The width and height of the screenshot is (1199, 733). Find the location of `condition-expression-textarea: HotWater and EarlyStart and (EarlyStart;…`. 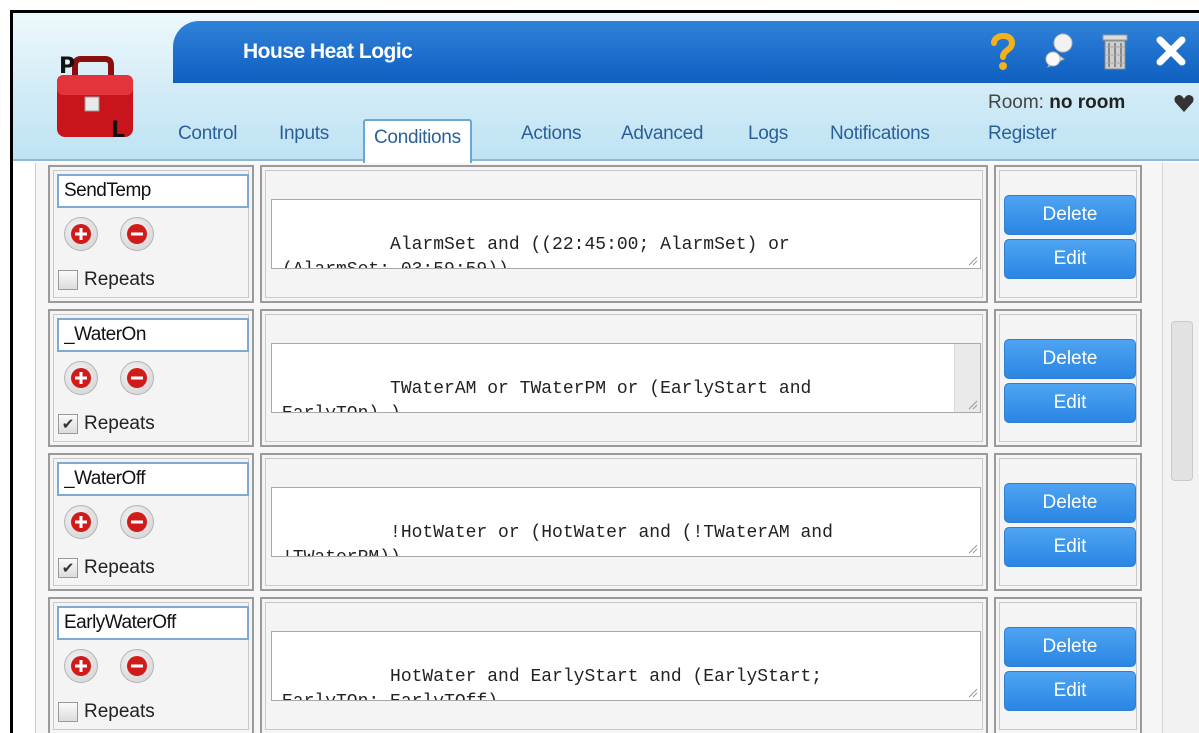

condition-expression-textarea: HotWater and EarlyStart and (EarlyStart;… is located at coordinates (626, 666).